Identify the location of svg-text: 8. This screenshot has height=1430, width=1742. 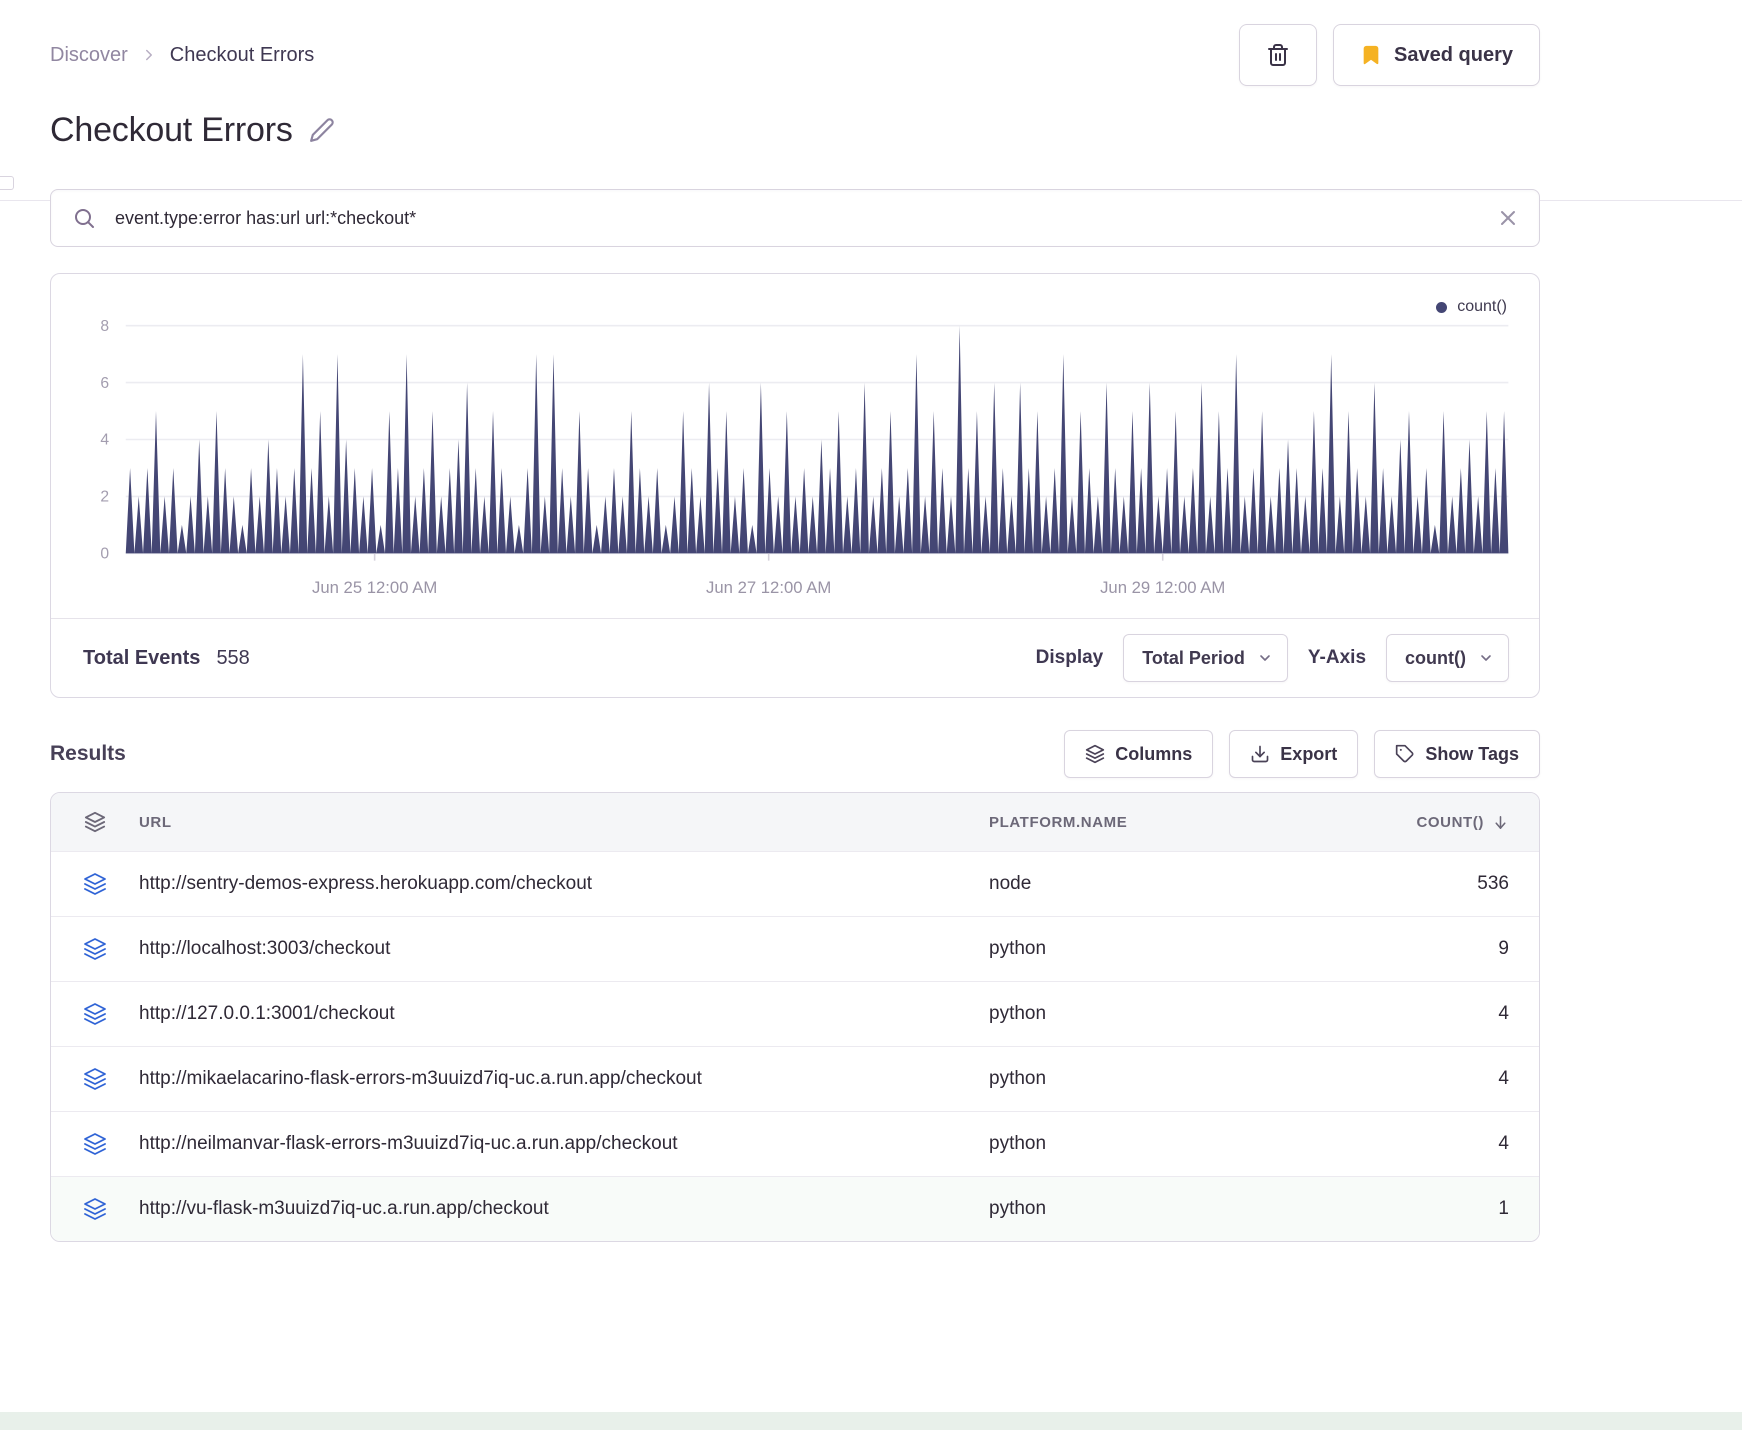
(104, 326).